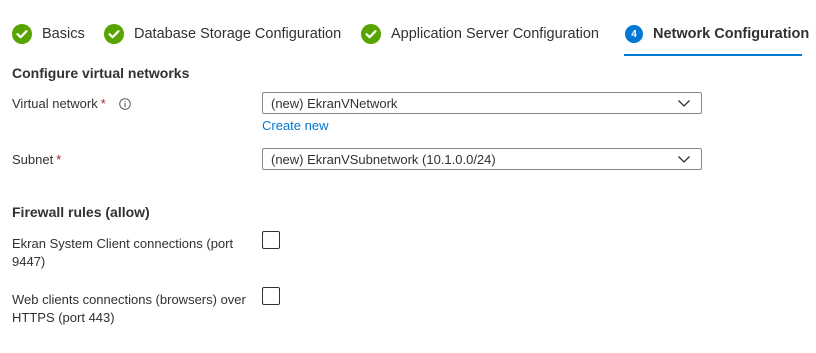  I want to click on step-application-server: Application Server Configuration, so click(480, 34).